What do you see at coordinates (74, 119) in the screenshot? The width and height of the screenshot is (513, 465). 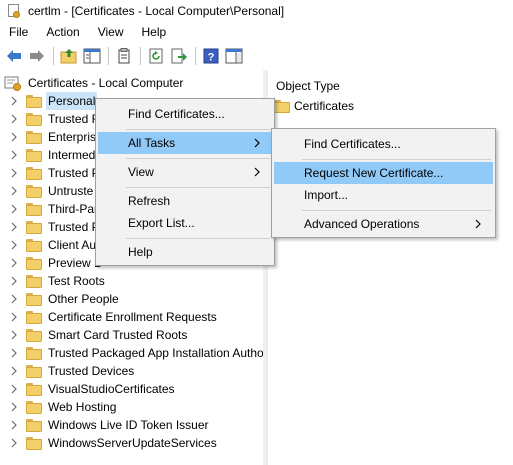 I see `tree-item-label: Trusted R` at bounding box center [74, 119].